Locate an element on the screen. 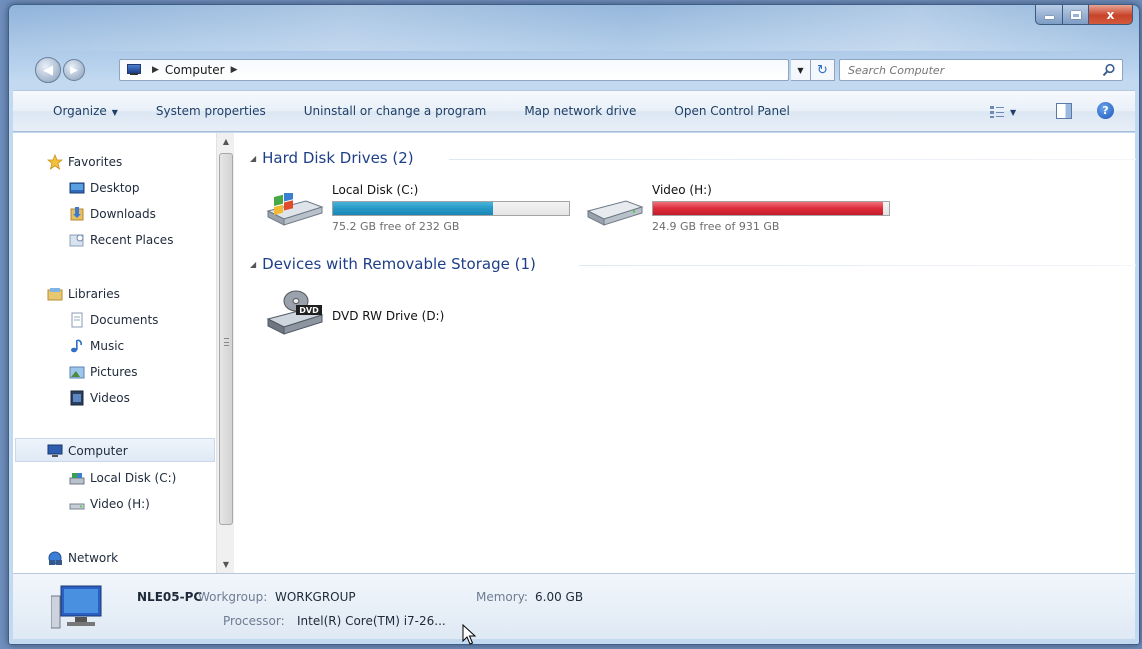 The height and width of the screenshot is (649, 1142). address-bar: ▶ Computer ▶ is located at coordinates (454, 70).